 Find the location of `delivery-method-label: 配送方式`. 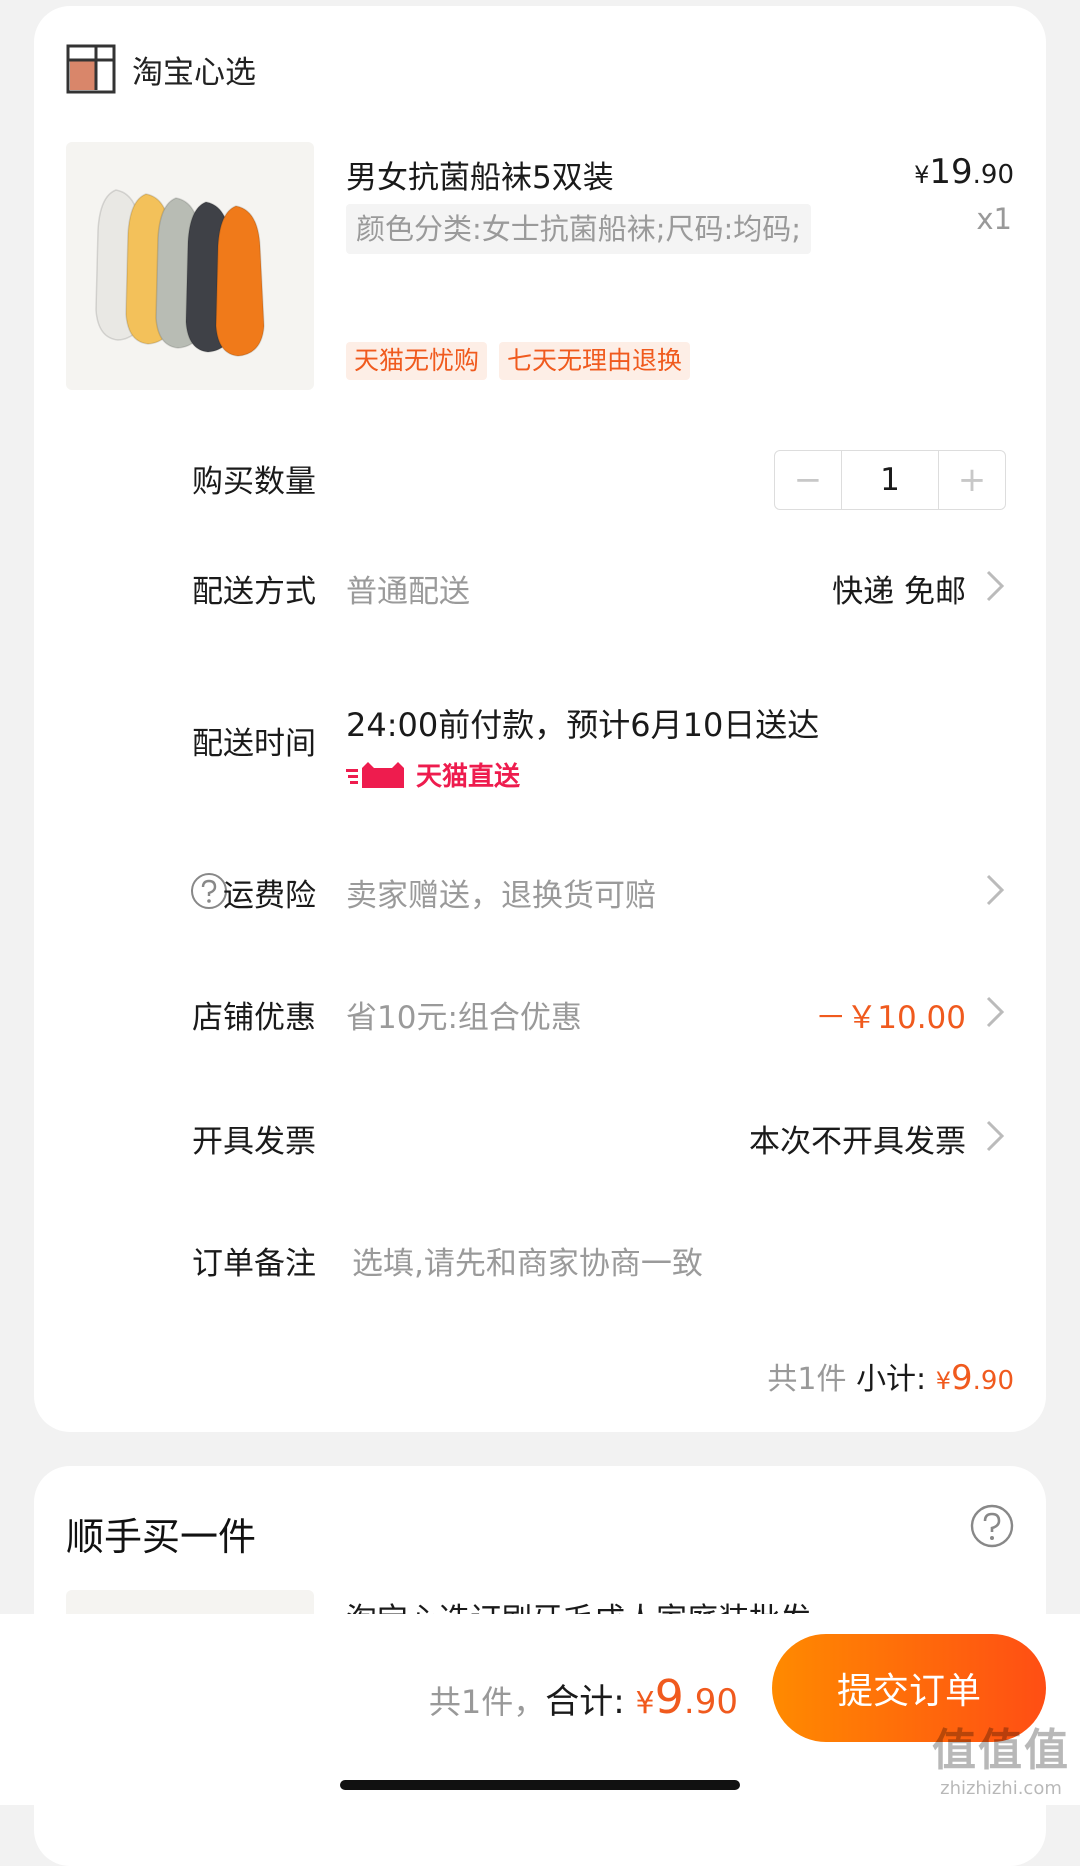

delivery-method-label: 配送方式 is located at coordinates (254, 592).